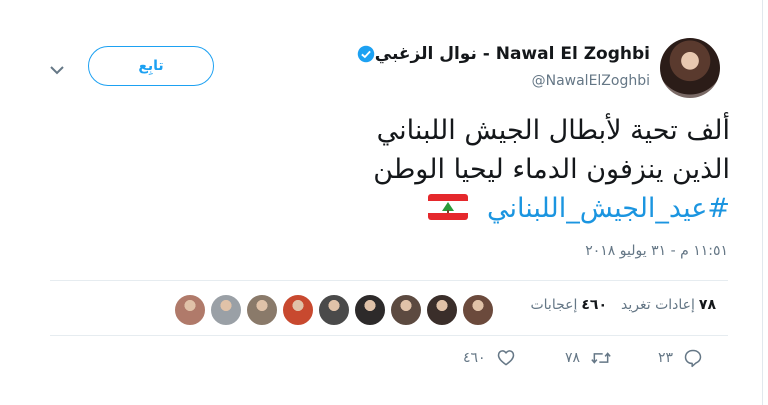  I want to click on user-handle: @NawalElZoghbi, so click(591, 81).